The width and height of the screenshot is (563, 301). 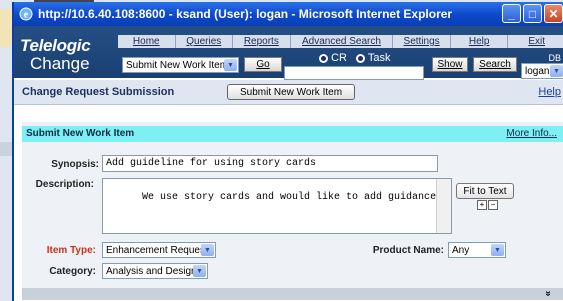 I want to click on product-name-label: Product Name:, so click(x=408, y=250).